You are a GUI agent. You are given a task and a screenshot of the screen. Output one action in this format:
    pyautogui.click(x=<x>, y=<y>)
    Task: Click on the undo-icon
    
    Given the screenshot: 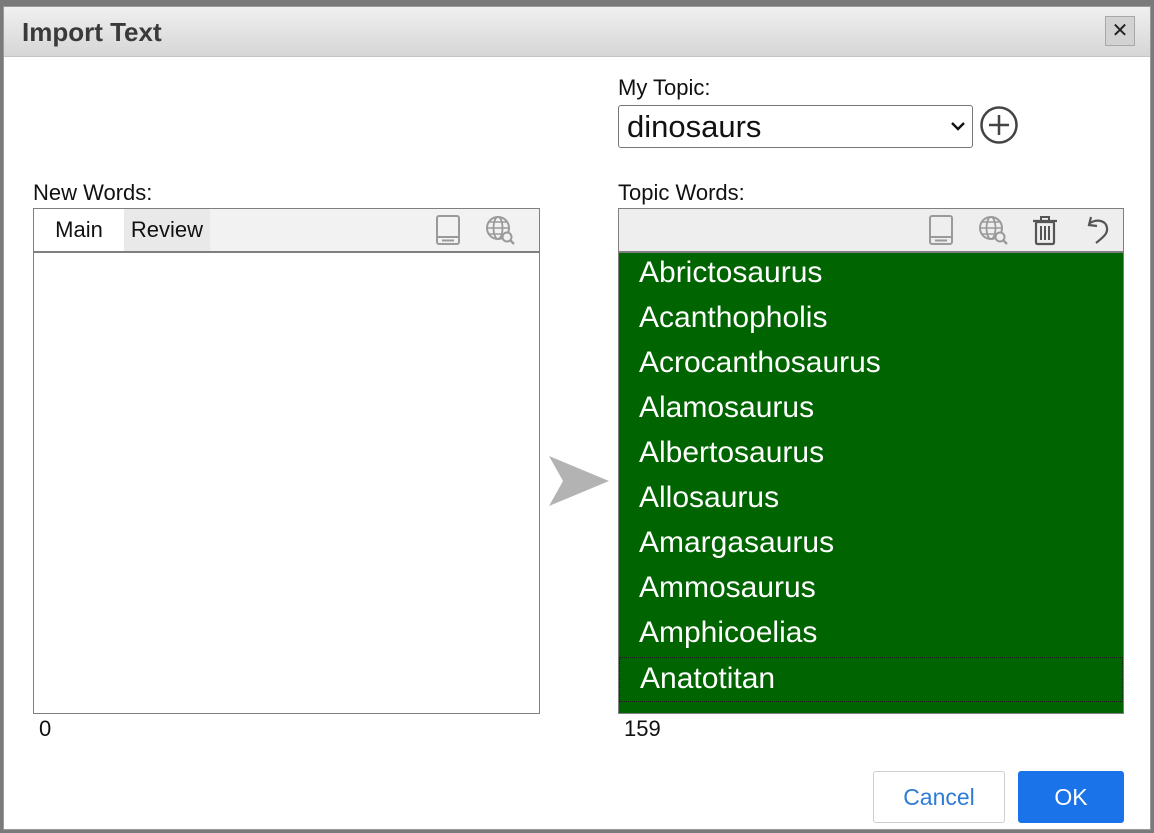 What is the action you would take?
    pyautogui.click(x=1098, y=230)
    